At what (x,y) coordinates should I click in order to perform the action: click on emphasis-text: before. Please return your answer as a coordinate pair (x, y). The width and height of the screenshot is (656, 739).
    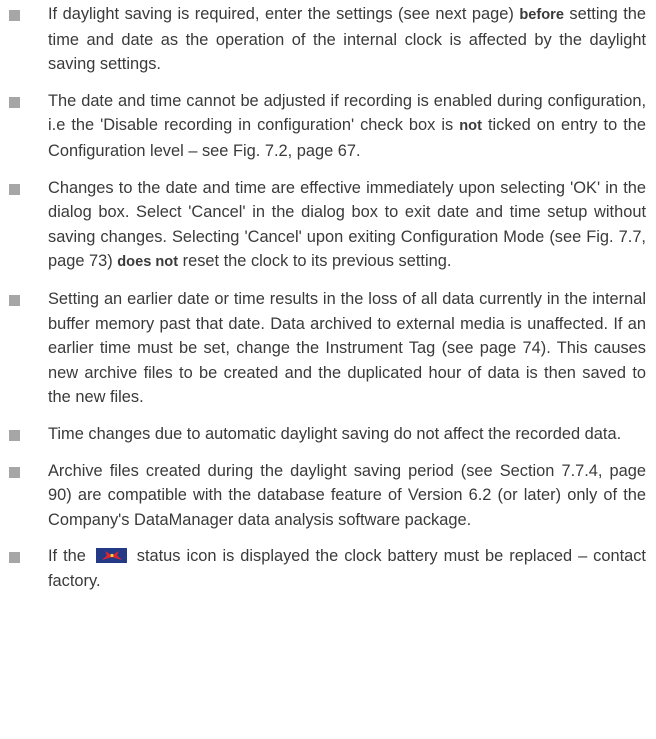
    Looking at the image, I should click on (541, 15).